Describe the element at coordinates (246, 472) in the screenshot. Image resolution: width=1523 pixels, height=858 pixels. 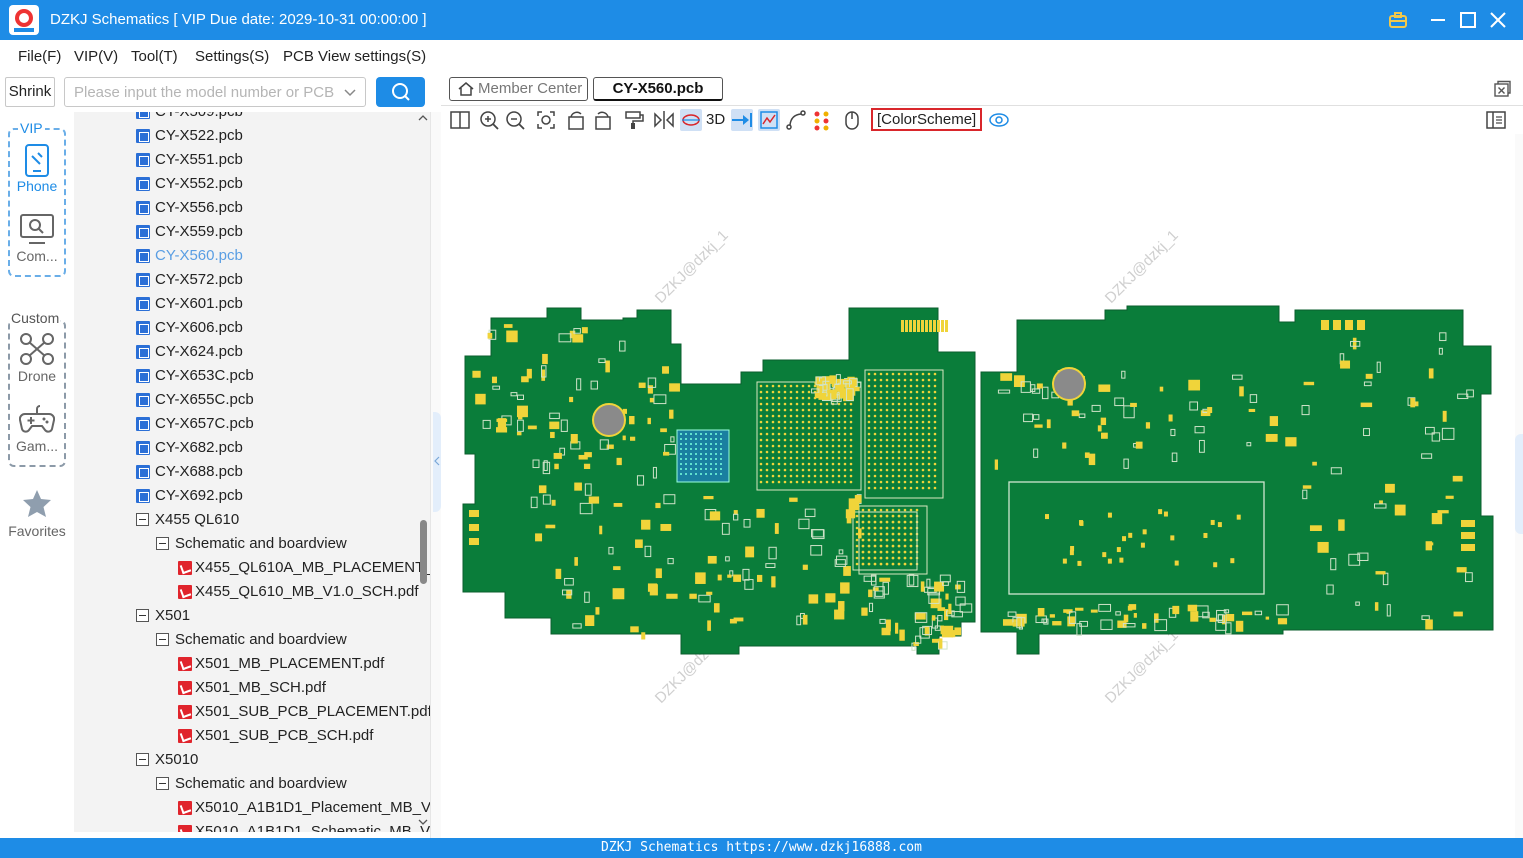
I see `tree-file: CY-X688.pcb` at that location.